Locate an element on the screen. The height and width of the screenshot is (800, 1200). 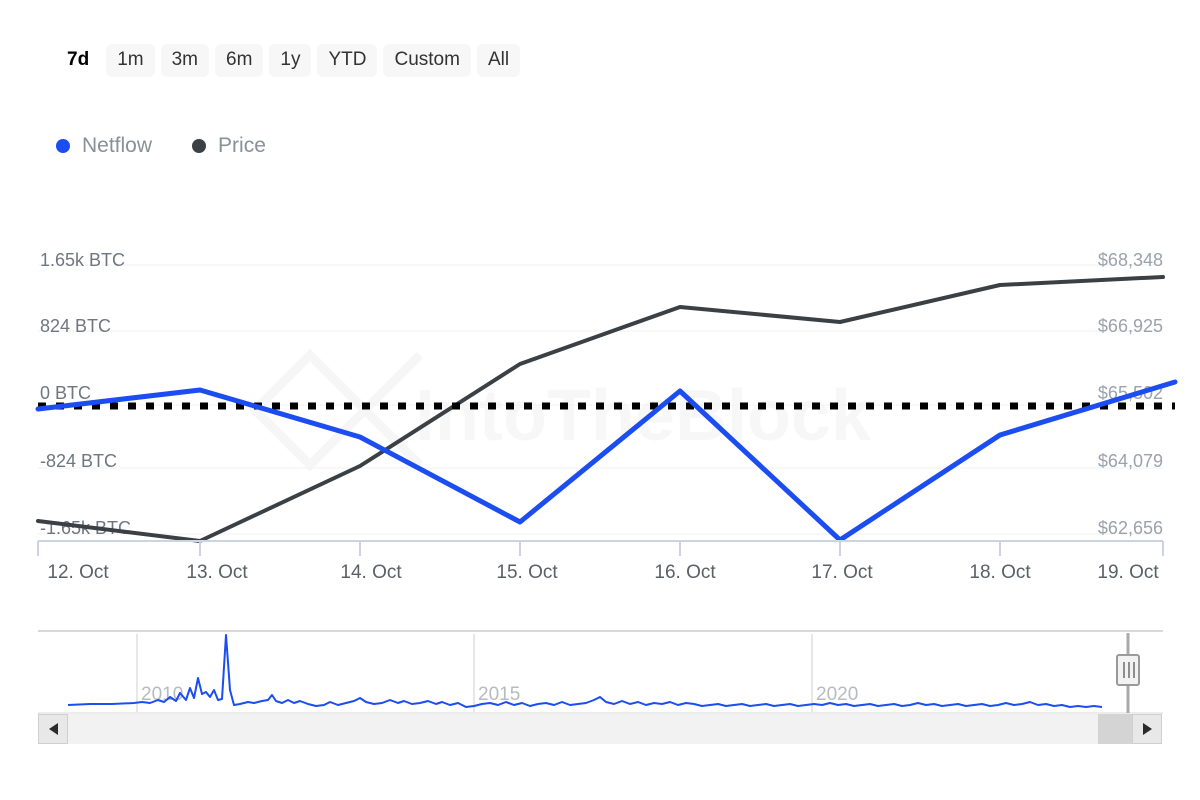
right-axis-tick: $66,925 is located at coordinates (1130, 326).